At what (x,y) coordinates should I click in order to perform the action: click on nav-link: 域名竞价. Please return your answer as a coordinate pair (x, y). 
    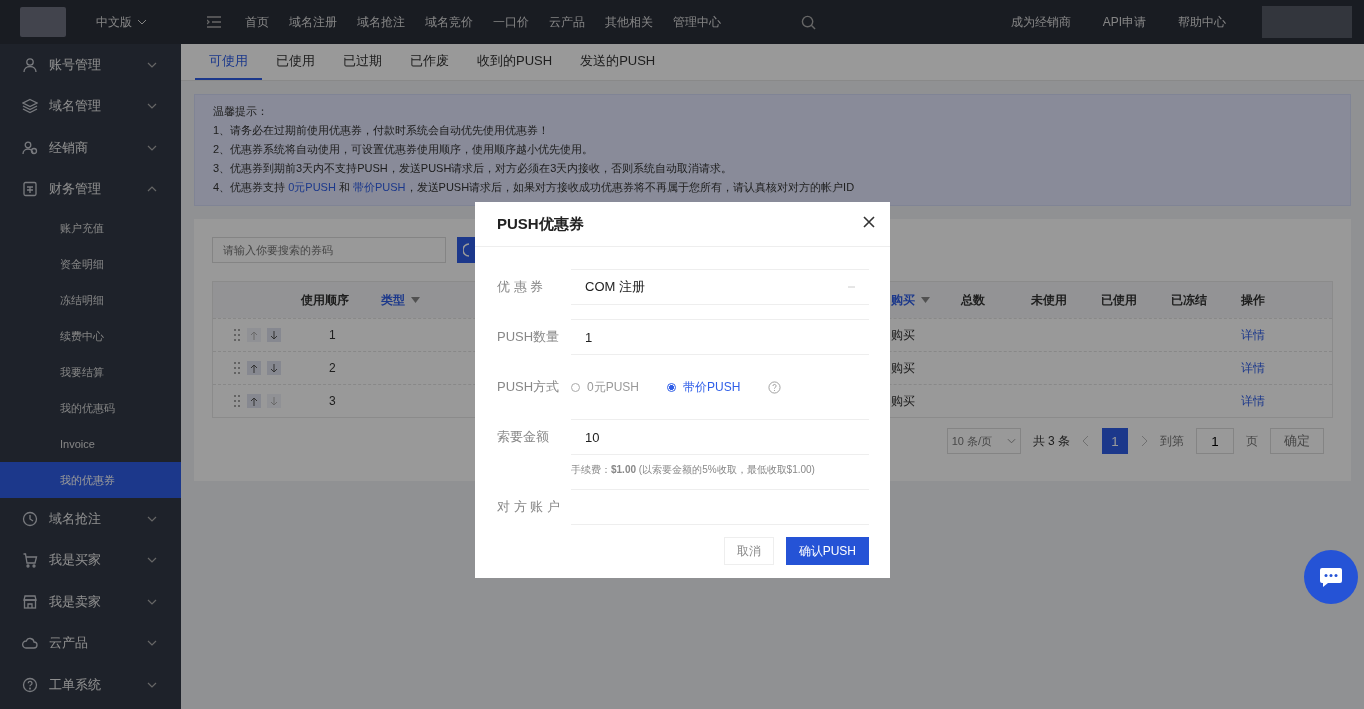
    Looking at the image, I should click on (449, 22).